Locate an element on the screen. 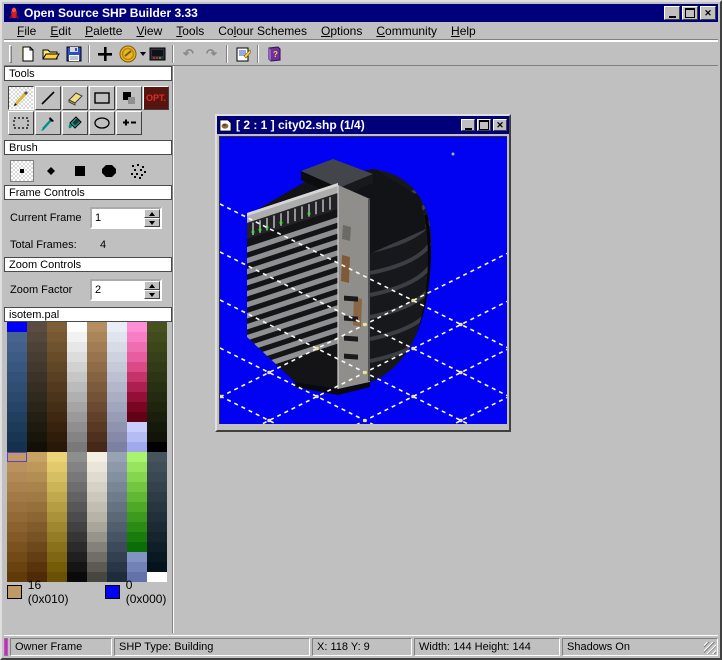 The image size is (722, 660). brush-small-square-button is located at coordinates (22, 170).